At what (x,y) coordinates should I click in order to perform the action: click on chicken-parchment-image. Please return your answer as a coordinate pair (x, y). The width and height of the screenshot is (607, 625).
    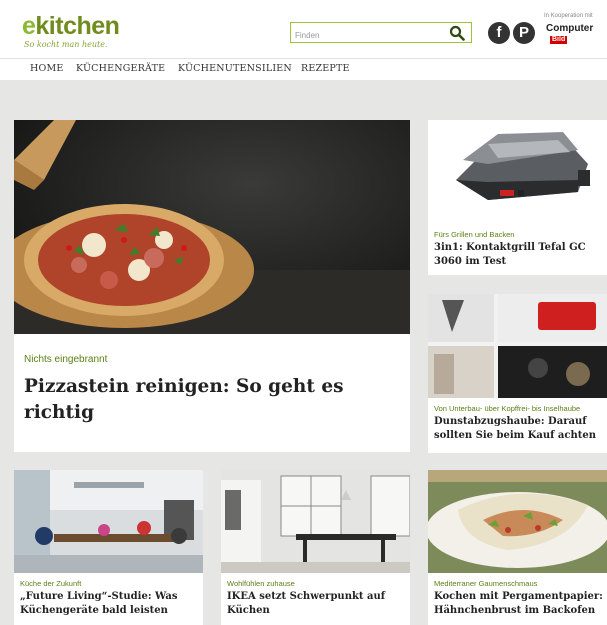
    Looking at the image, I should click on (517, 521).